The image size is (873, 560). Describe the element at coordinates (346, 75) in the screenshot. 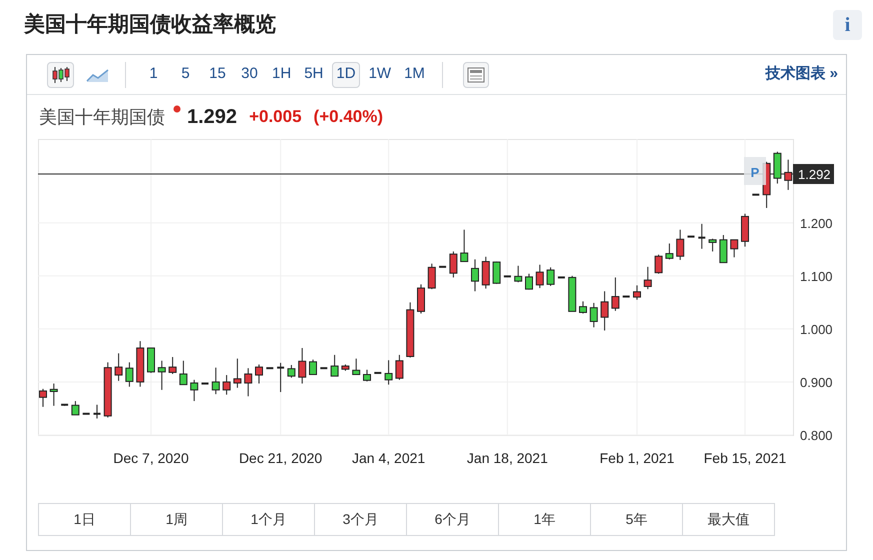

I see `interval-tab: 1D` at that location.